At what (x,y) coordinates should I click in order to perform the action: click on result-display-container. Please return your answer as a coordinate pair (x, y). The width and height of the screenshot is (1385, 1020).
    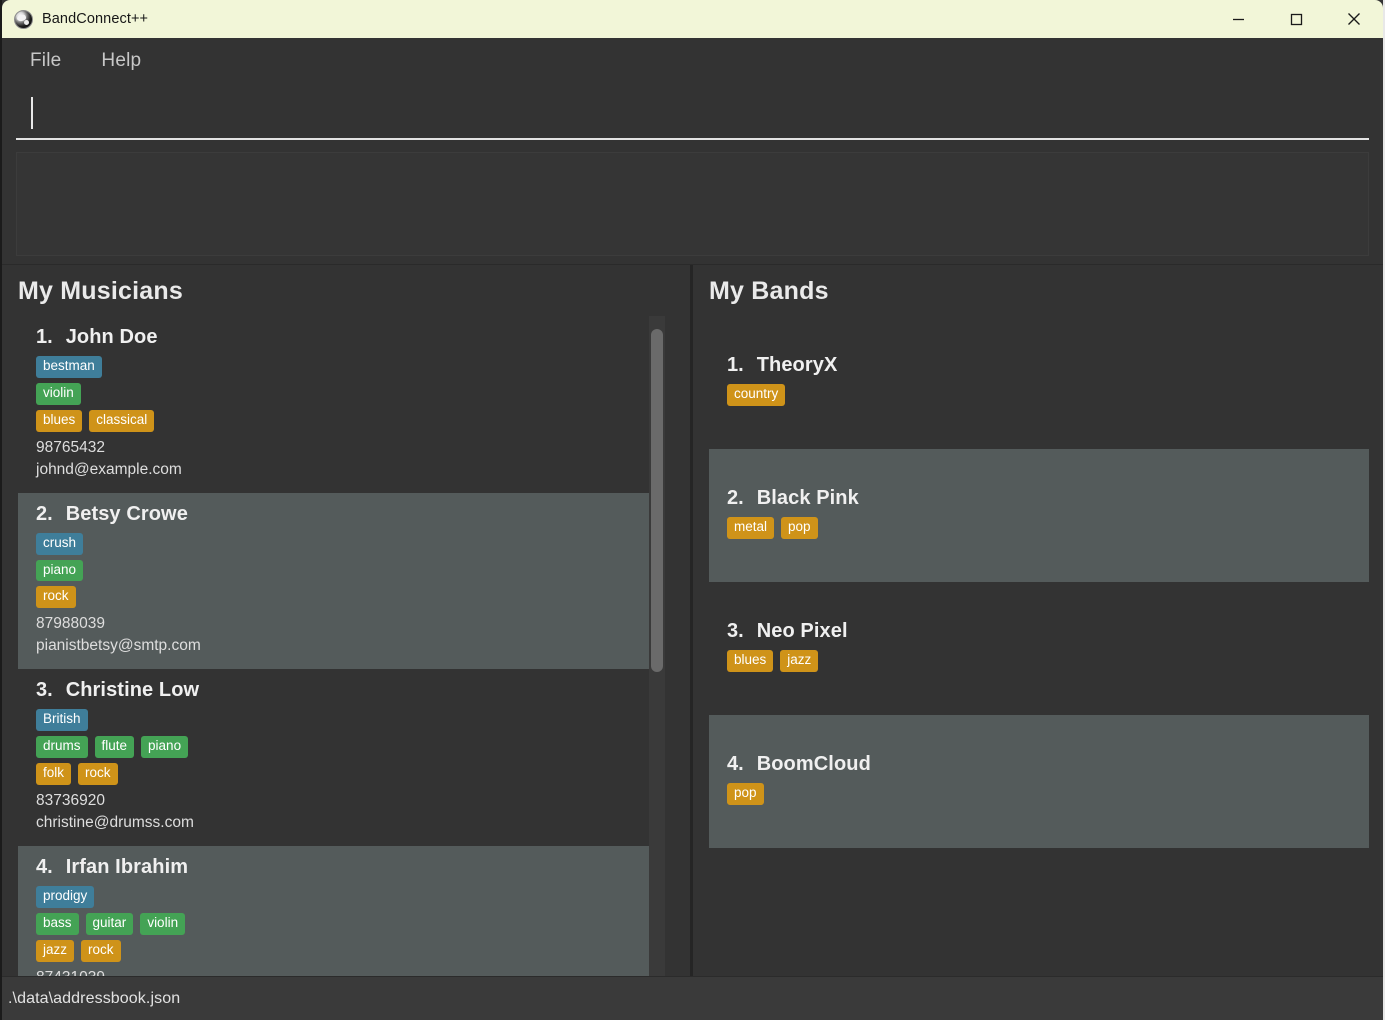
    Looking at the image, I should click on (692, 205).